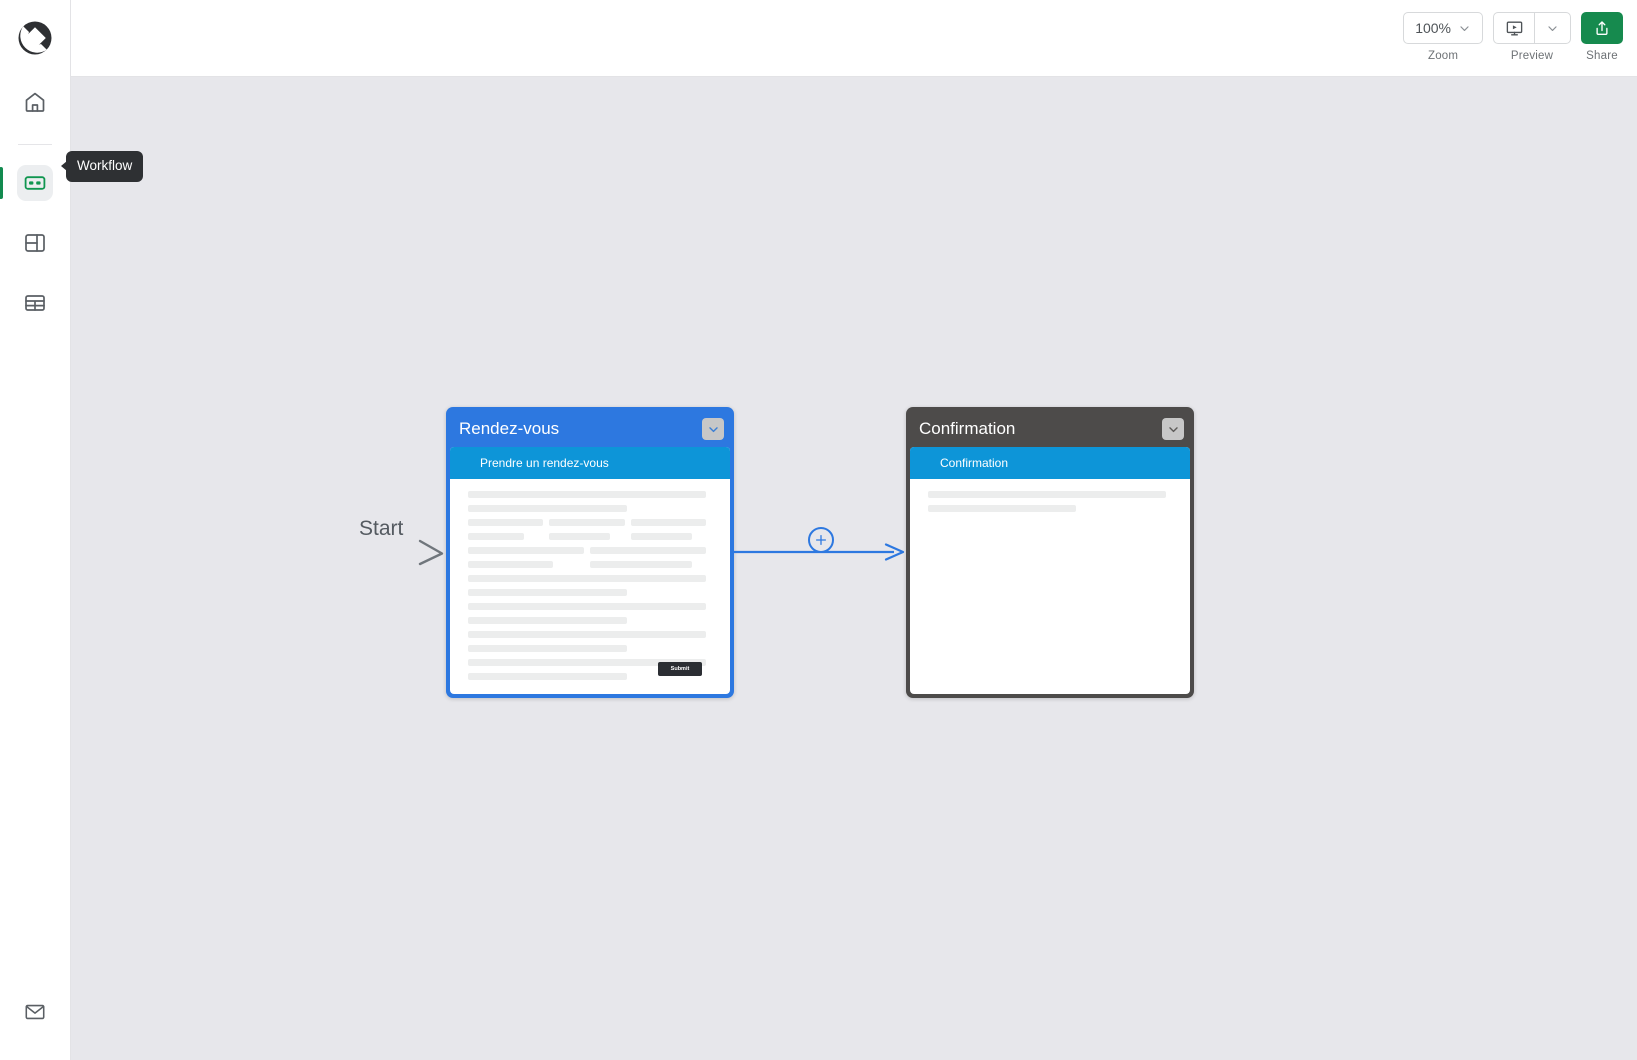  What do you see at coordinates (1050, 570) in the screenshot?
I see `node-screen-preview: Confirmation` at bounding box center [1050, 570].